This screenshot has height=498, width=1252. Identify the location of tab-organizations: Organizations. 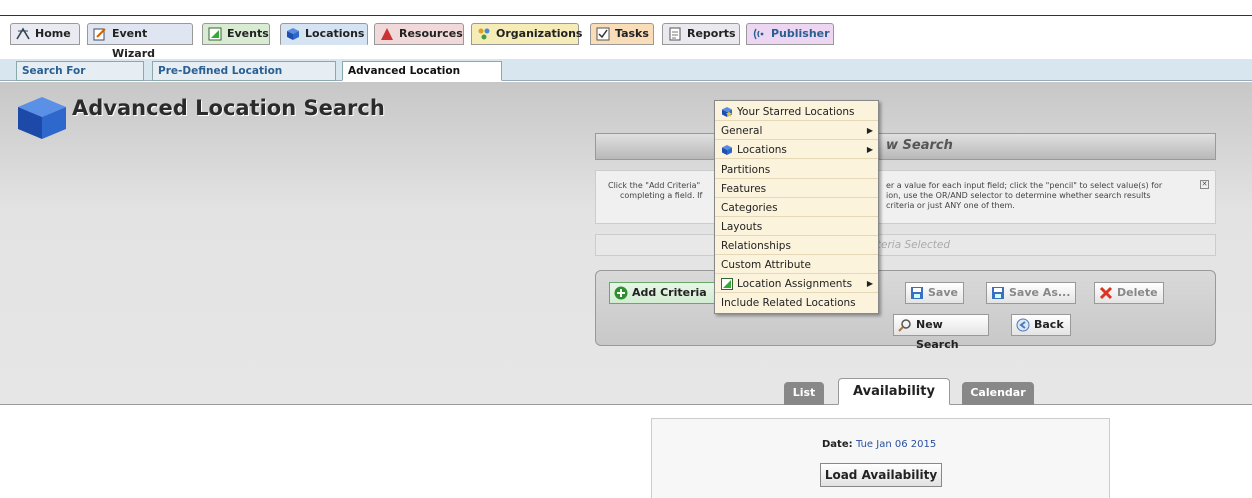
(527, 34).